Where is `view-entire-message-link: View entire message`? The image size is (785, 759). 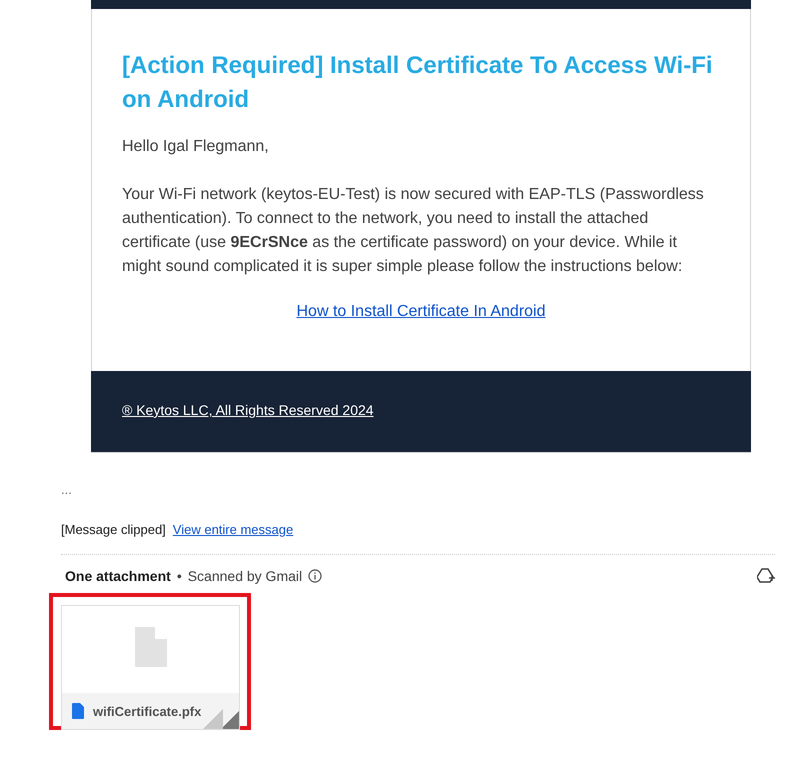
view-entire-message-link: View entire message is located at coordinates (233, 529).